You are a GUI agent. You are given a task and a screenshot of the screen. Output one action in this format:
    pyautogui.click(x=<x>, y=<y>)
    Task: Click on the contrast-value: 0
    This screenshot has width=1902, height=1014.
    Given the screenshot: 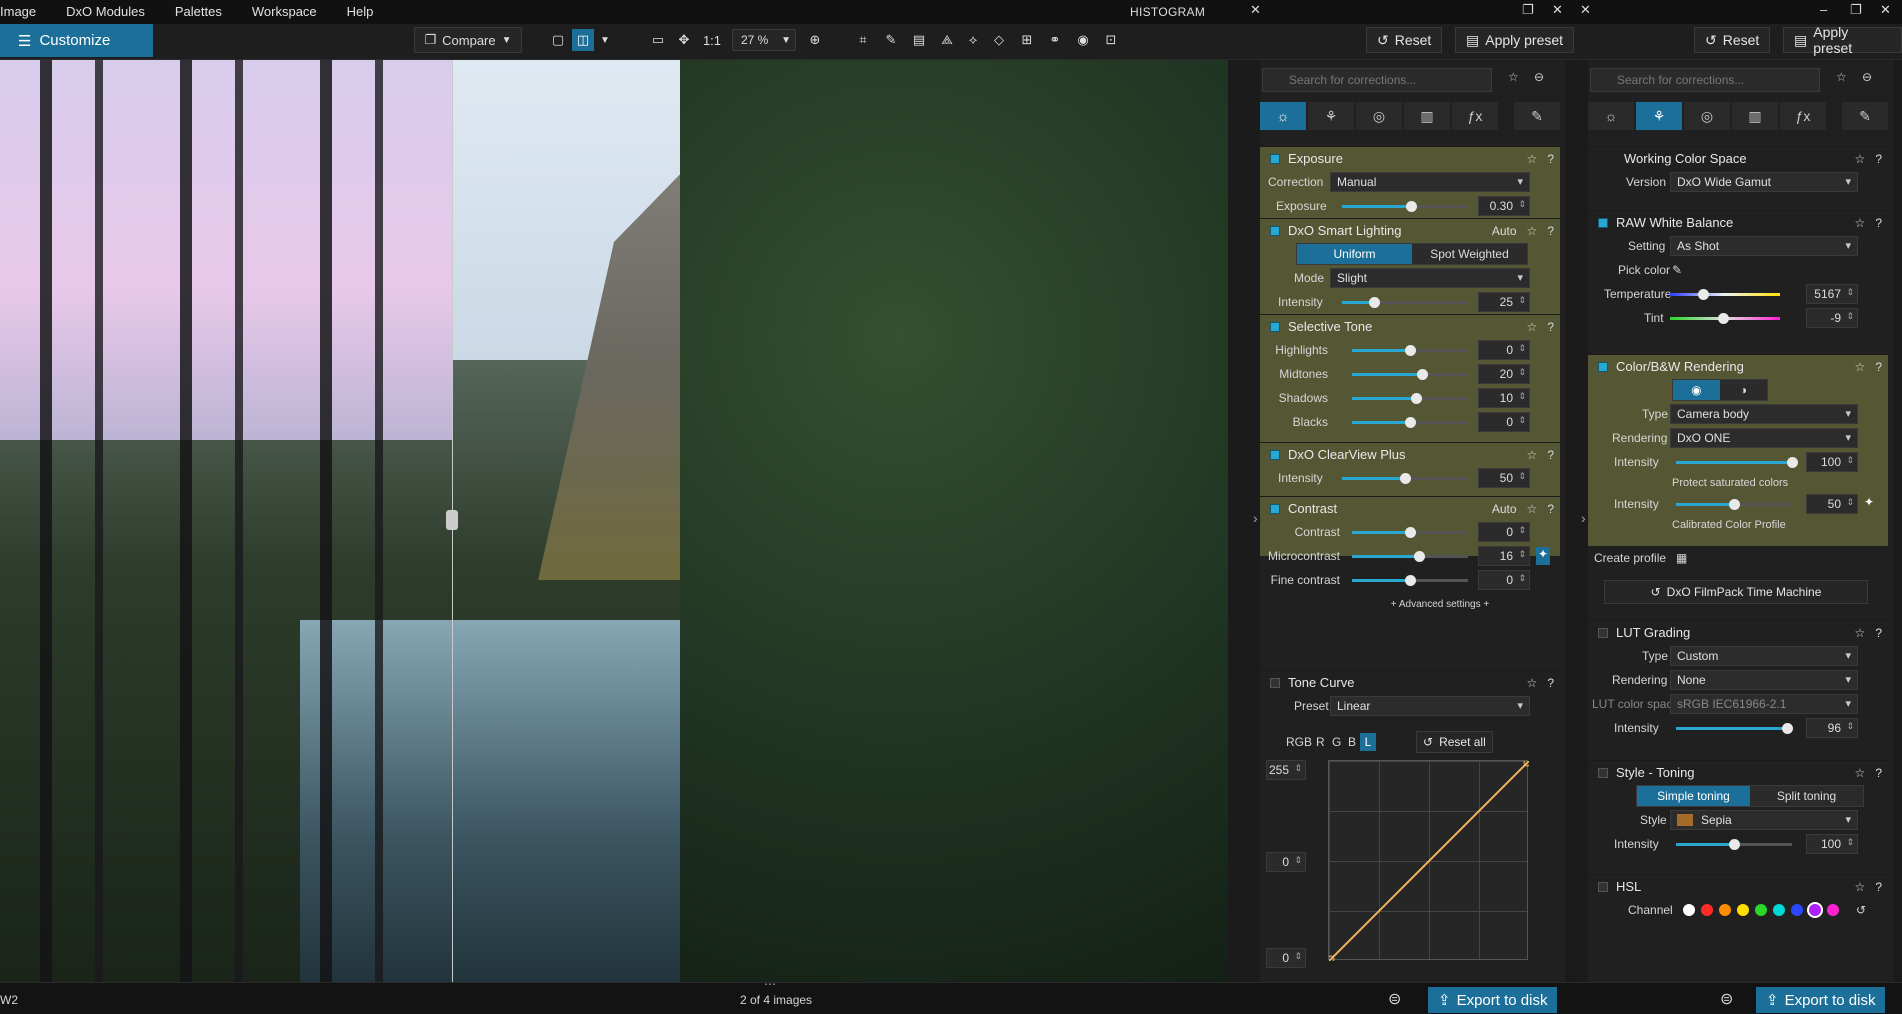 What is the action you would take?
    pyautogui.click(x=1504, y=532)
    